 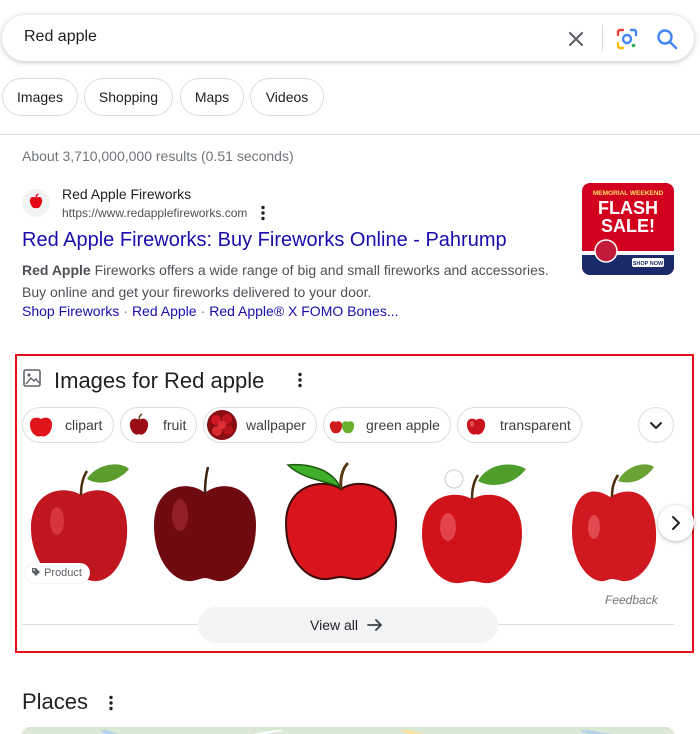 What do you see at coordinates (342, 425) in the screenshot?
I see `green-apple-icon` at bounding box center [342, 425].